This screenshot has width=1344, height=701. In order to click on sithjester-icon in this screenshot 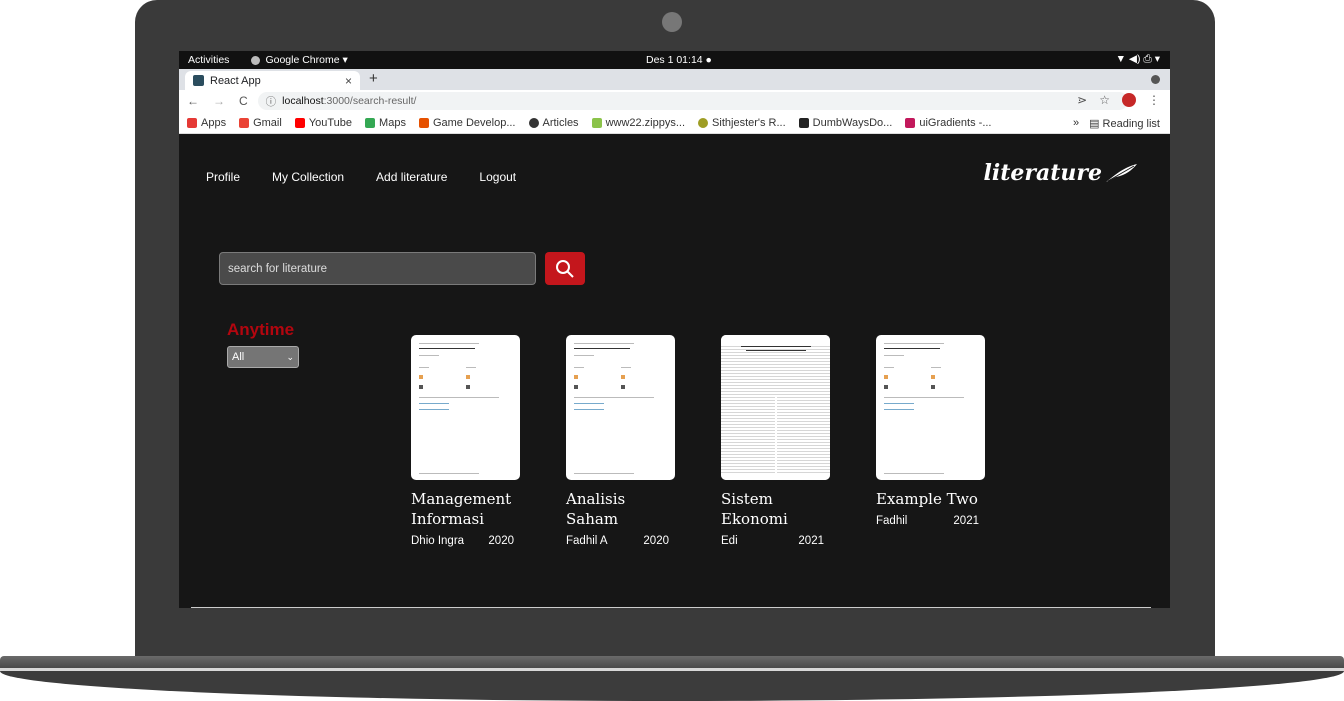, I will do `click(703, 122)`.